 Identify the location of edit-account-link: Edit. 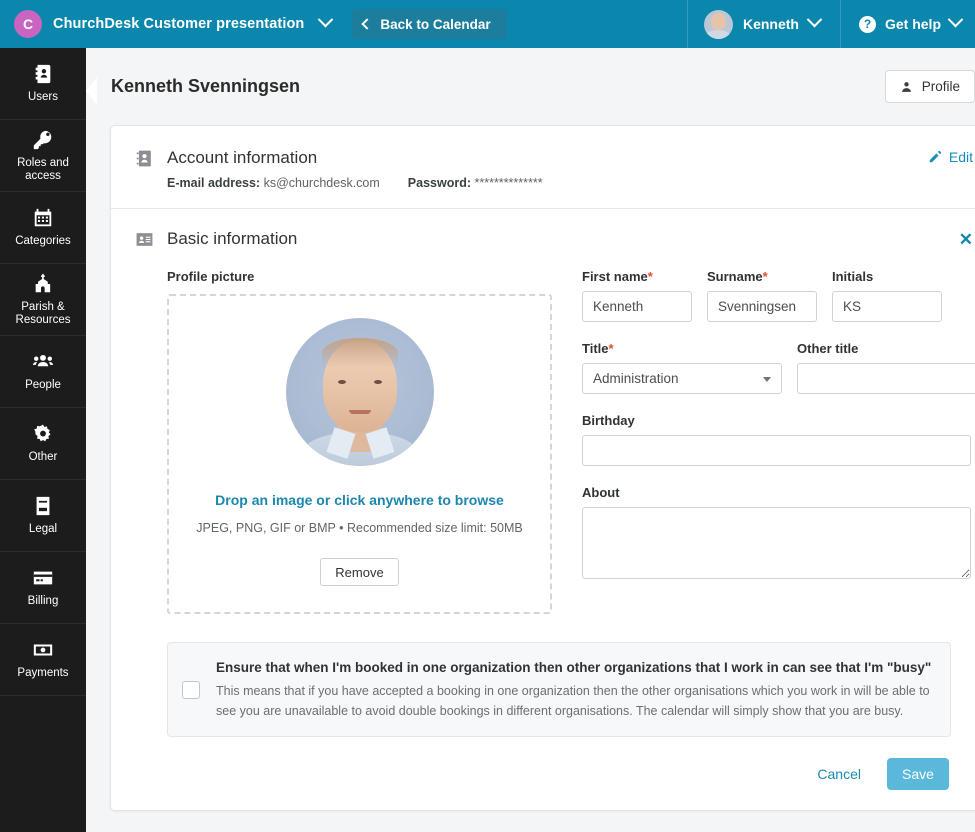
(950, 157).